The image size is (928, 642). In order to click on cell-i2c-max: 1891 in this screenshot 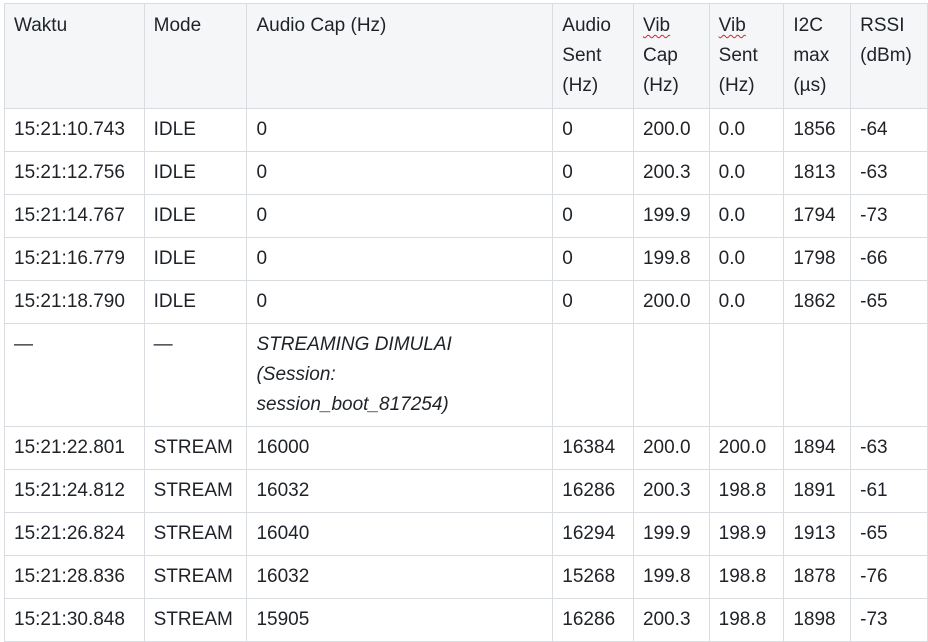, I will do `click(817, 491)`.